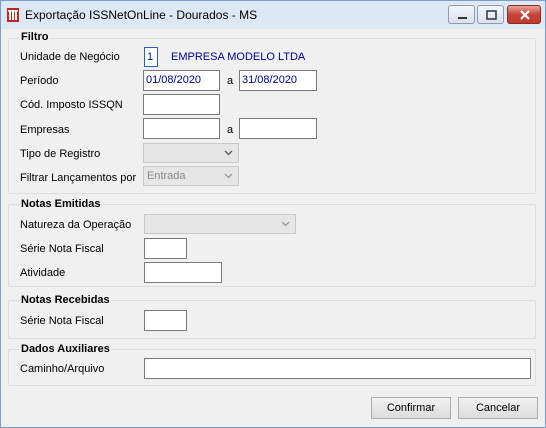 This screenshot has width=546, height=428. Describe the element at coordinates (166, 176) in the screenshot. I see `filtrar-value: Entrada` at that location.